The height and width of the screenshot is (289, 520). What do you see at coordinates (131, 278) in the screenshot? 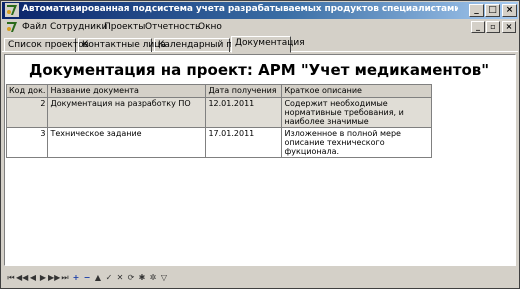
I see `refresh-icon: ⟳` at bounding box center [131, 278].